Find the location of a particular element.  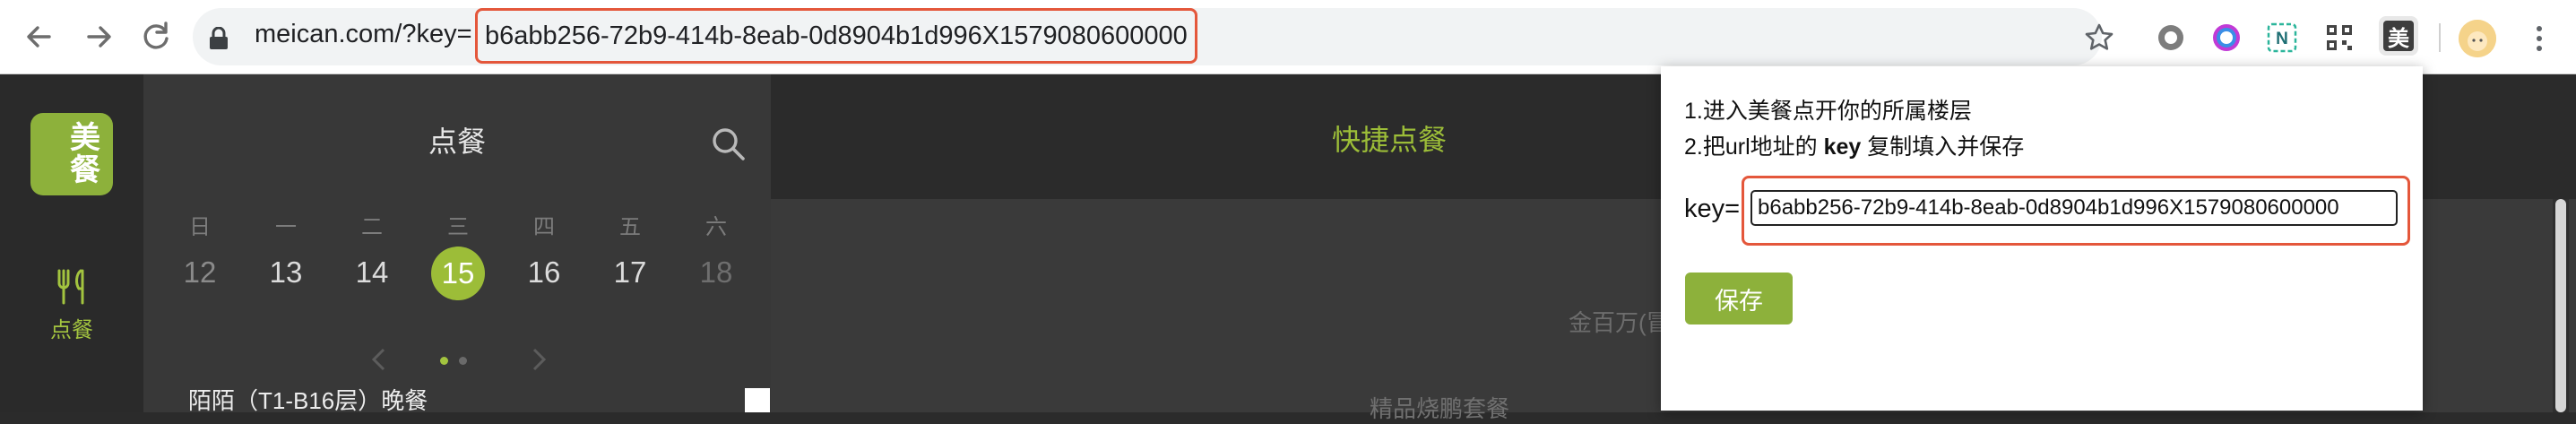

page-scrollbar-thumb is located at coordinates (2560, 305).